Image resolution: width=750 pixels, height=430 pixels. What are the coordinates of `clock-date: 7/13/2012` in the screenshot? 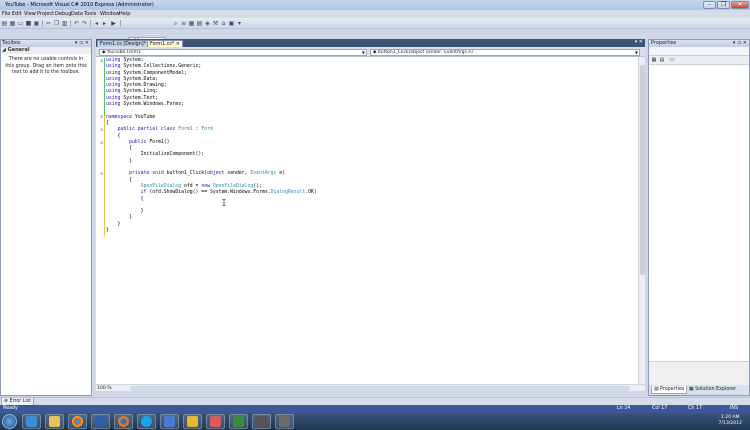 It's located at (730, 423).